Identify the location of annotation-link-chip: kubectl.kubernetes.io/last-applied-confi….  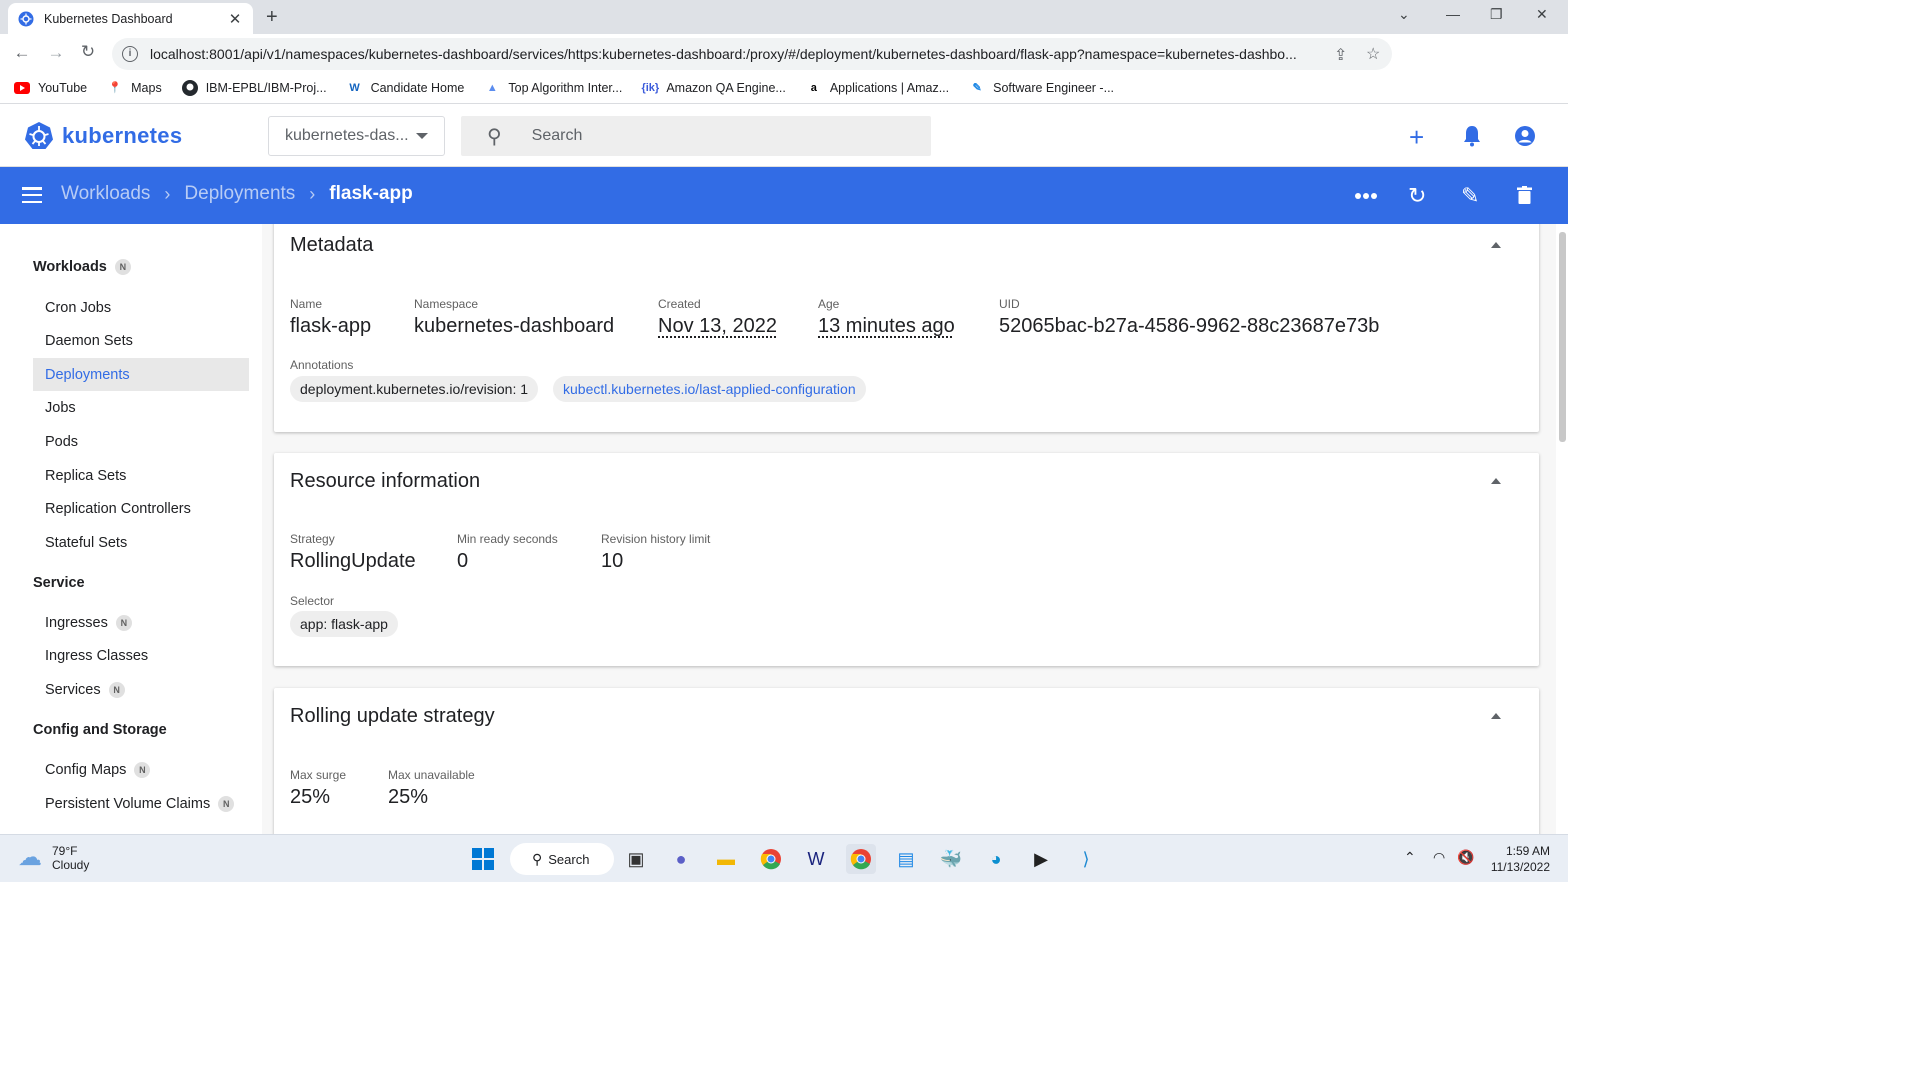
(709, 389).